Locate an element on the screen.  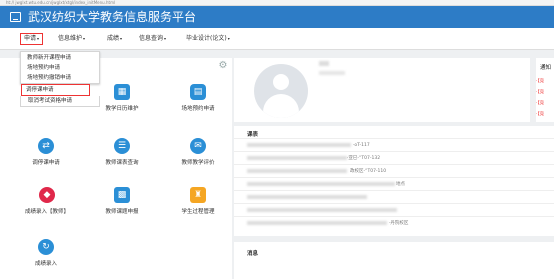
timetable-row: 政校区-“T07-110 is located at coordinates (394, 170).